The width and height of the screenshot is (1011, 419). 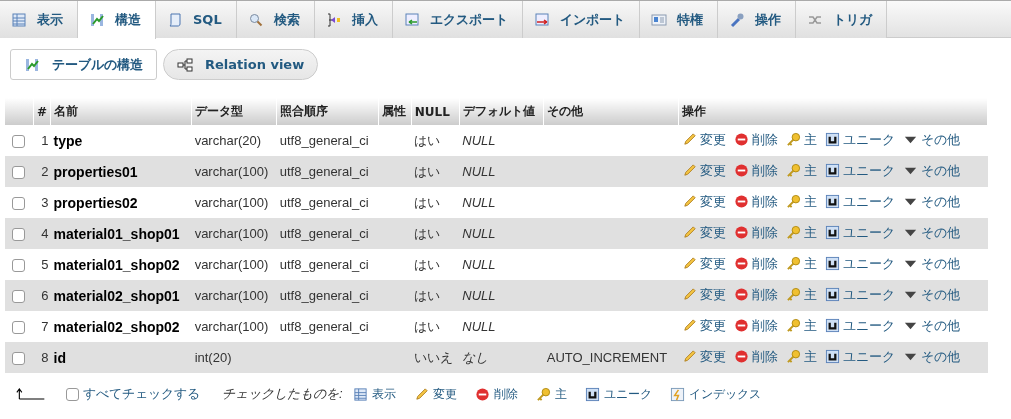 What do you see at coordinates (627, 394) in the screenshot?
I see `bulk-action-link: ユニーク` at bounding box center [627, 394].